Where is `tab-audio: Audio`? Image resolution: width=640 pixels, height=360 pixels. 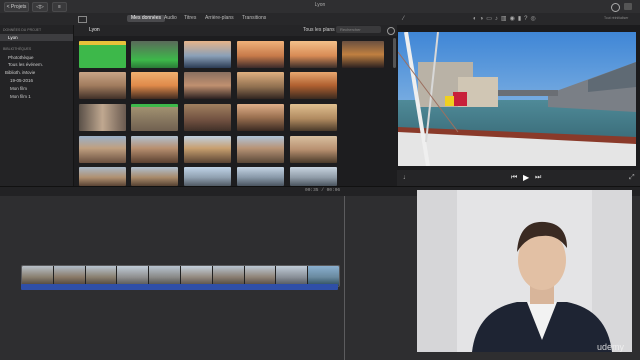
tab-audio: Audio is located at coordinates (170, 18).